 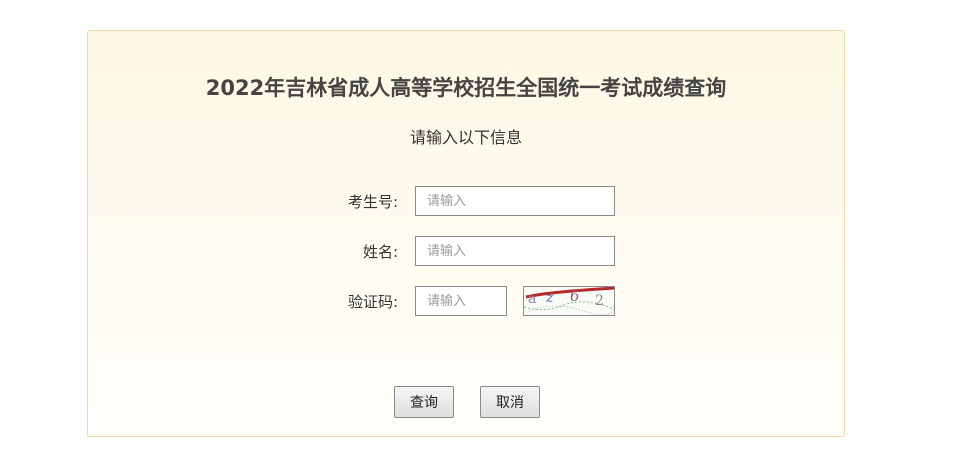 I want to click on captcha-graphic: a z 6 2, so click(x=569, y=301).